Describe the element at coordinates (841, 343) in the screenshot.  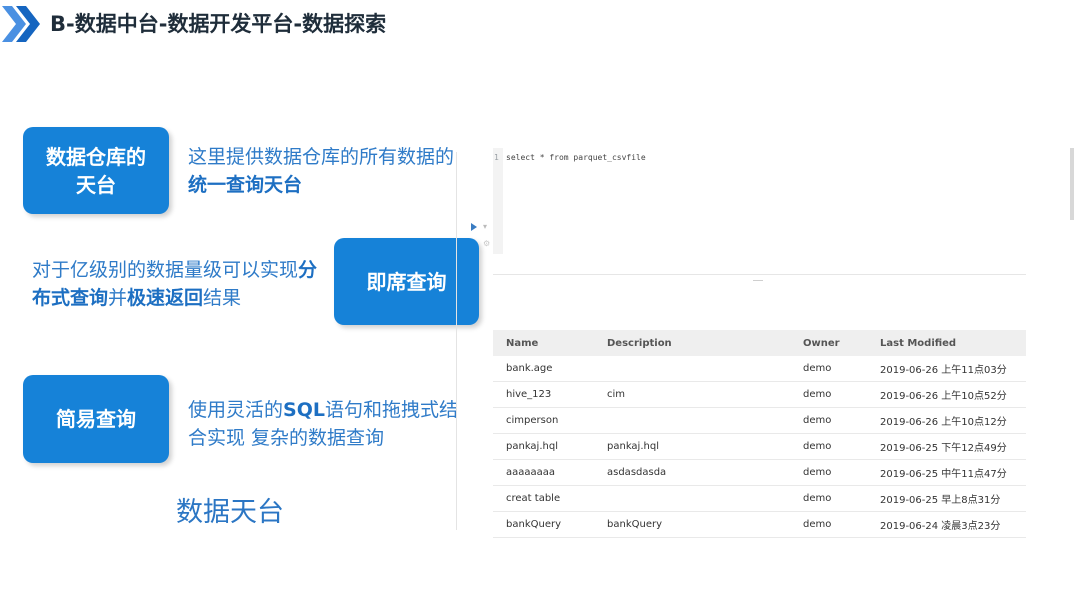
I see `column-header: Owner` at that location.